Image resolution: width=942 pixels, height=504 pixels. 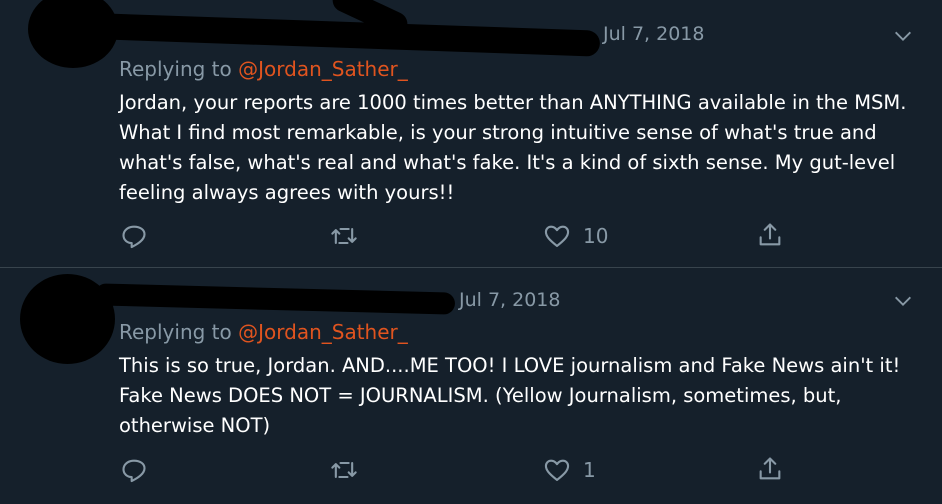 I want to click on like-count: 10, so click(x=596, y=236).